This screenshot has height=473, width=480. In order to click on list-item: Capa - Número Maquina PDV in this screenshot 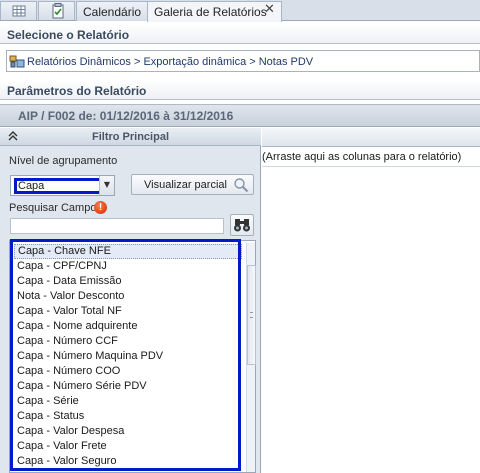, I will do `click(128, 356)`.